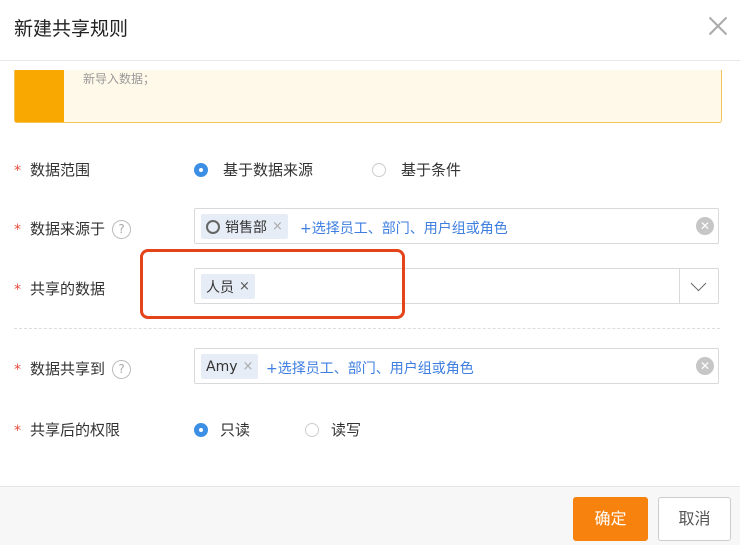 The width and height of the screenshot is (740, 545). What do you see at coordinates (222, 429) in the screenshot?
I see `permission-radio-readonly: 只读` at bounding box center [222, 429].